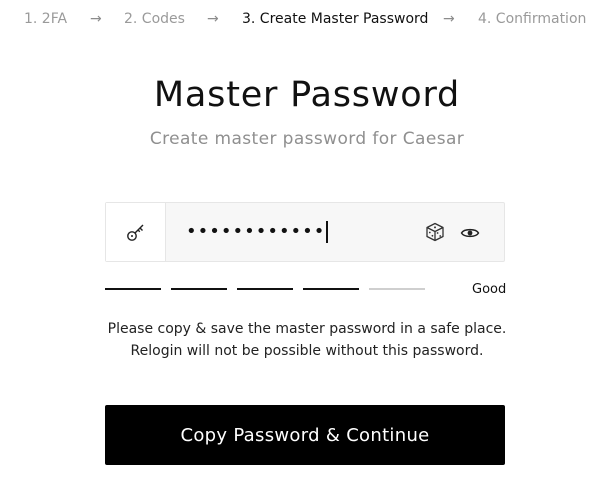 This screenshot has height=492, width=614. I want to click on step-2fa: 1. 2FA, so click(46, 19).